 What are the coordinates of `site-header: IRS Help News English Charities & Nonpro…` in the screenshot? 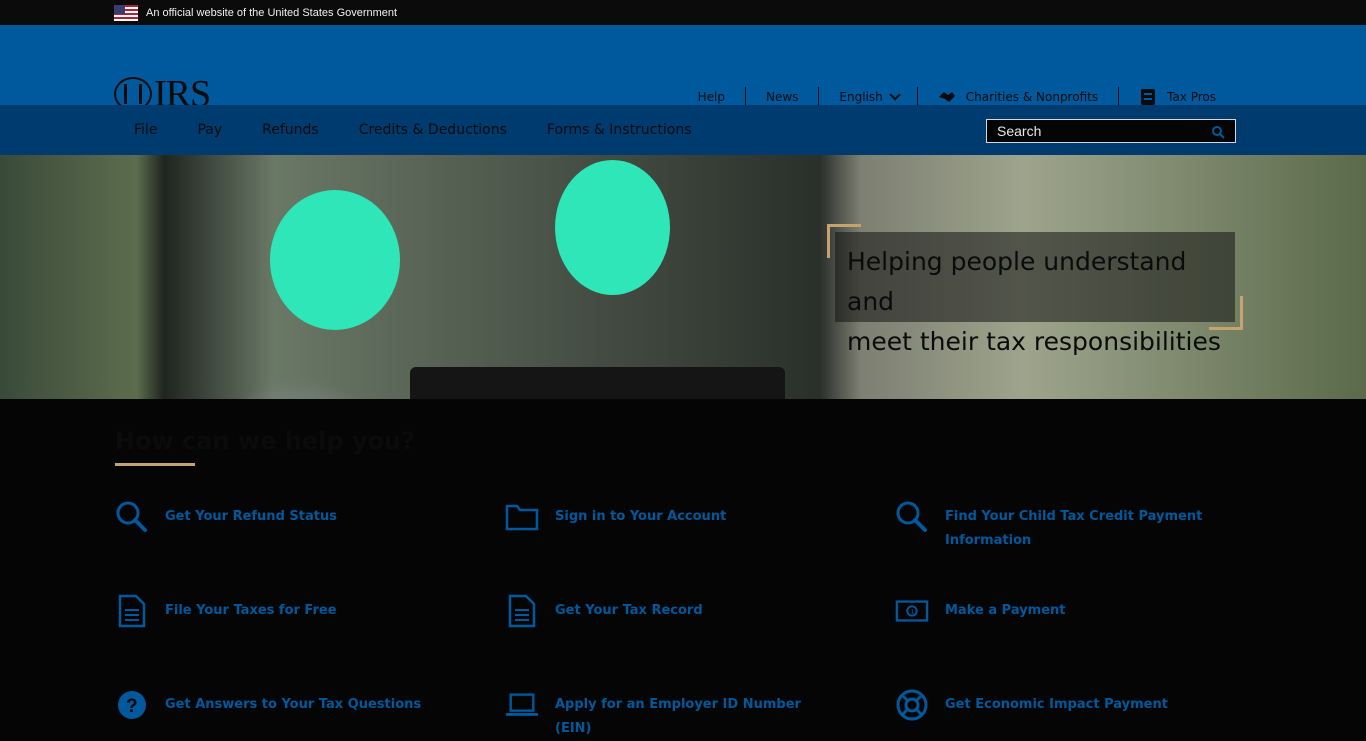 It's located at (683, 69).